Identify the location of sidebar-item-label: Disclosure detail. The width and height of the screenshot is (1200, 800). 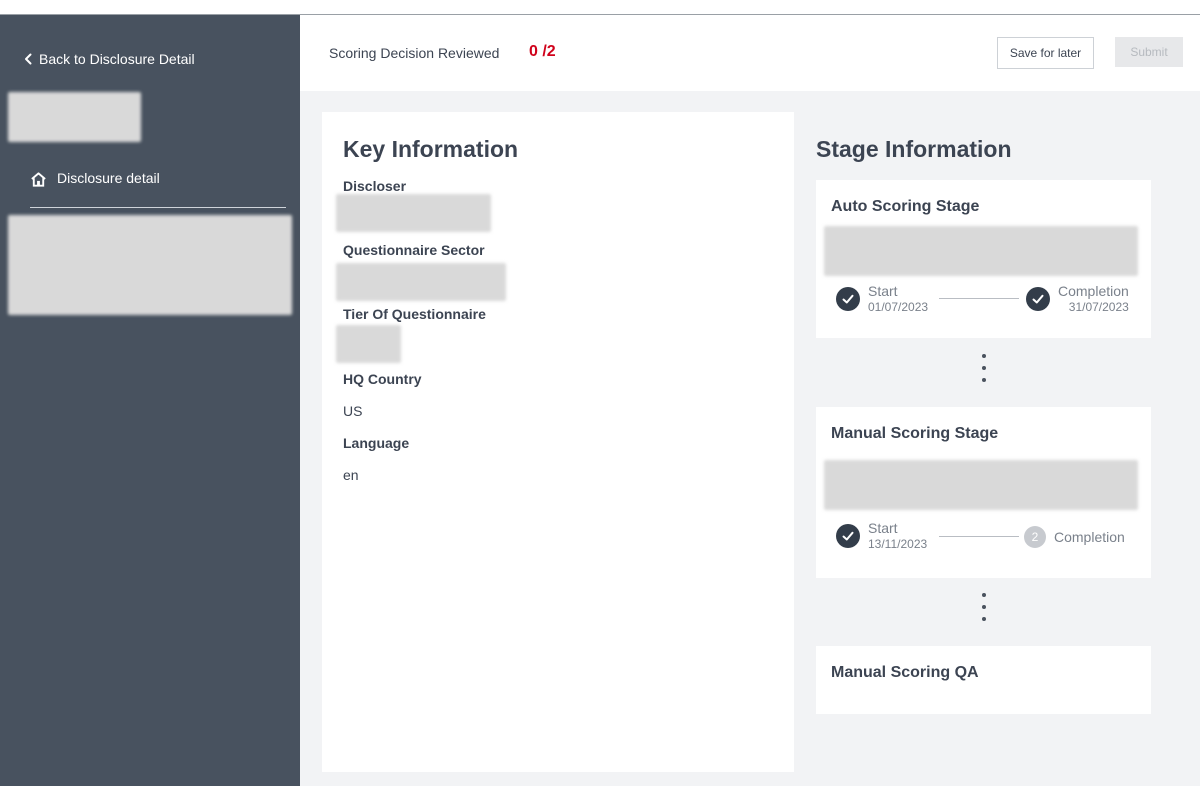
(108, 178).